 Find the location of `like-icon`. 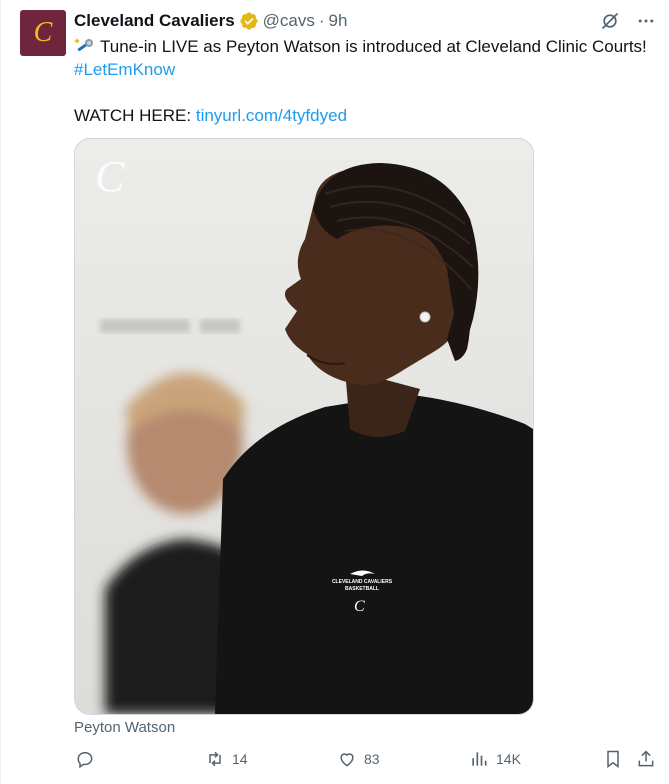

like-icon is located at coordinates (347, 759).